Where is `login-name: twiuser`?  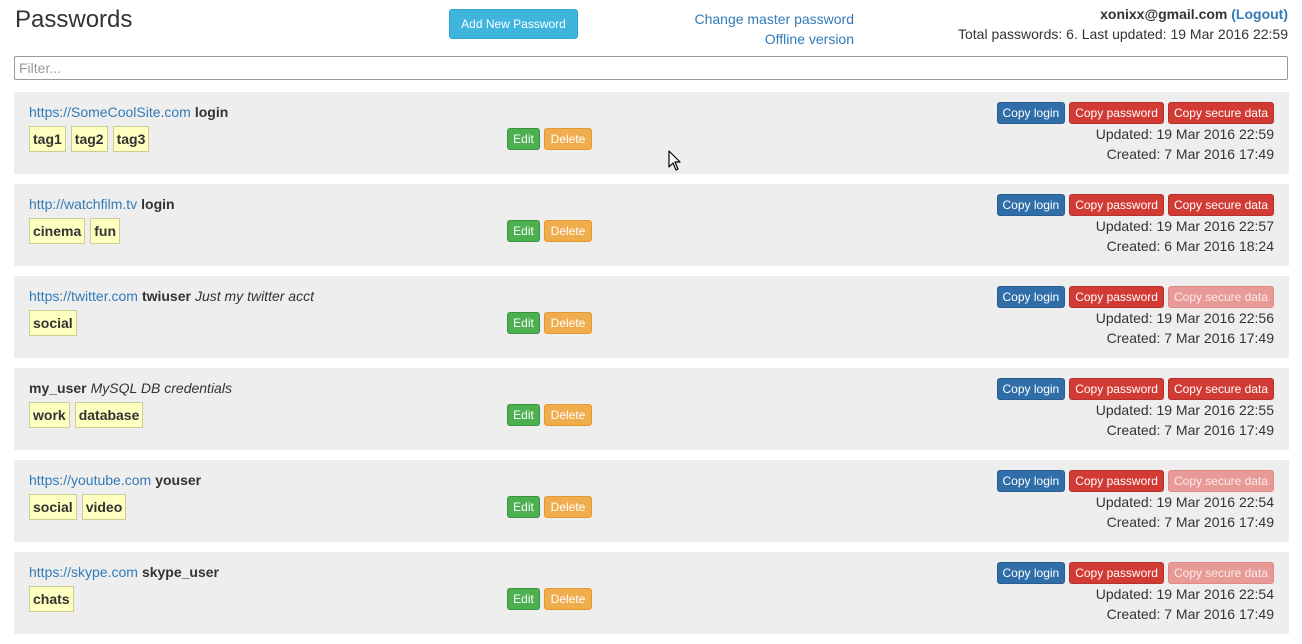 login-name: twiuser is located at coordinates (166, 296).